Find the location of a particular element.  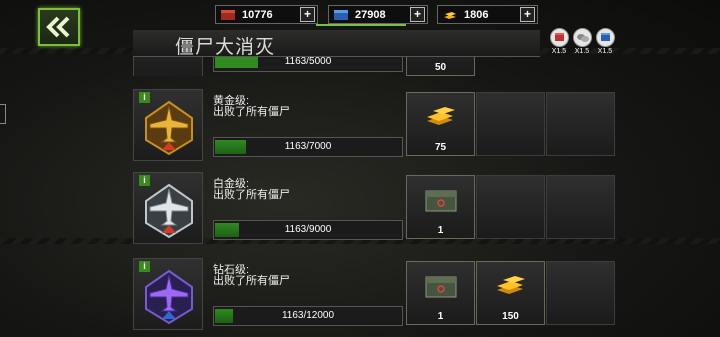

progress-text: 1163/12000 is located at coordinates (308, 315).